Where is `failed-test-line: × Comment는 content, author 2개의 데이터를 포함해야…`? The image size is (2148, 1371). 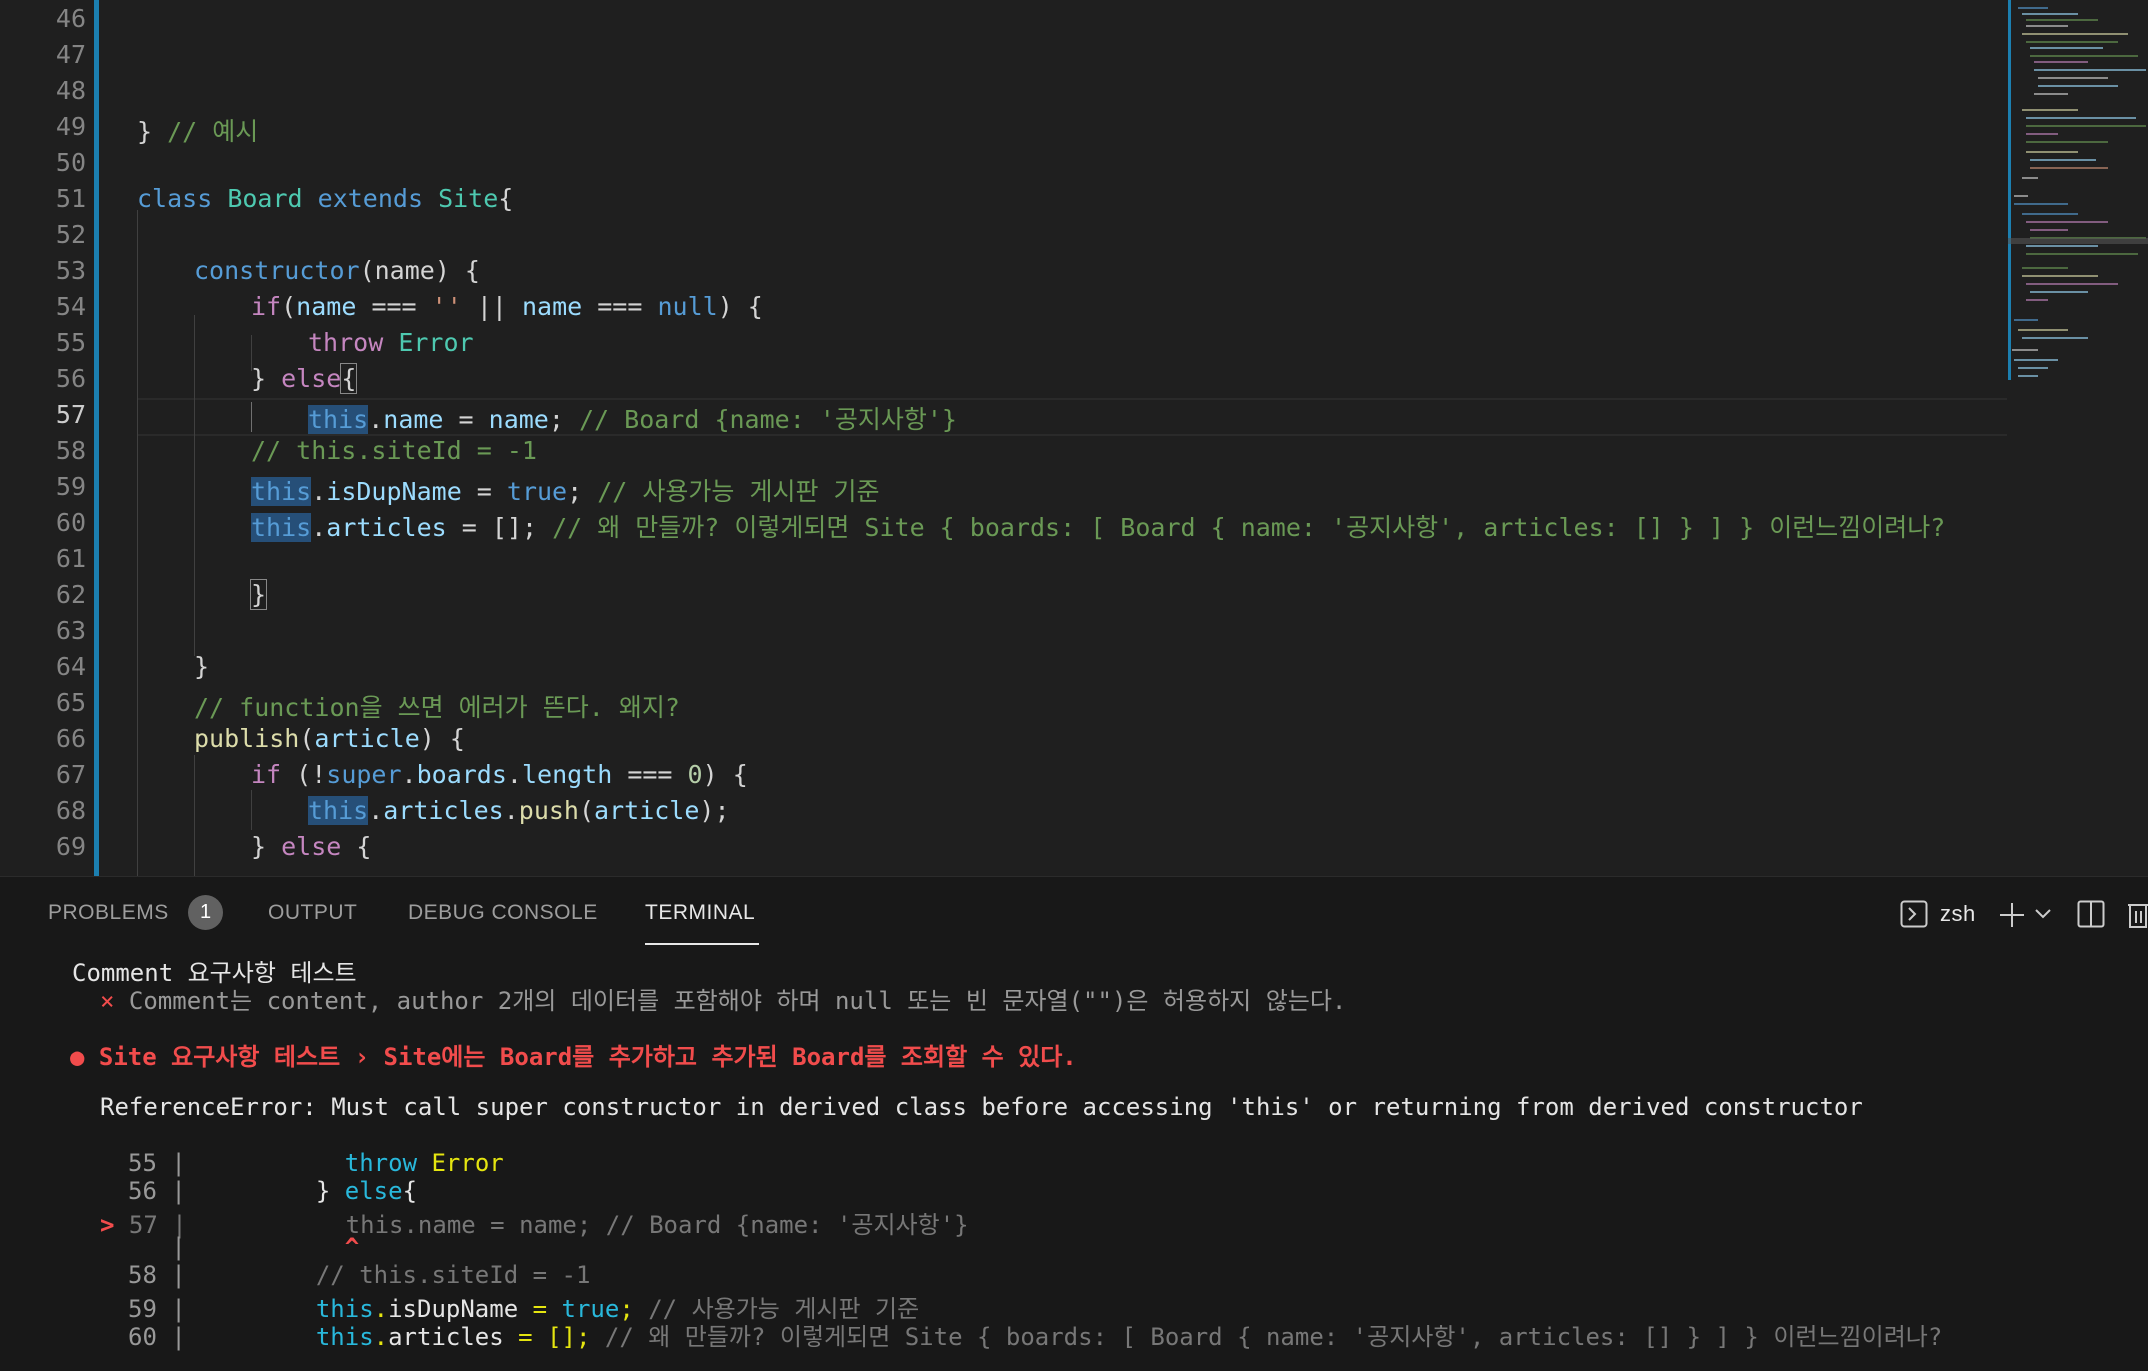 failed-test-line: × Comment는 content, author 2개의 데이터를 포함해야… is located at coordinates (723, 1001).